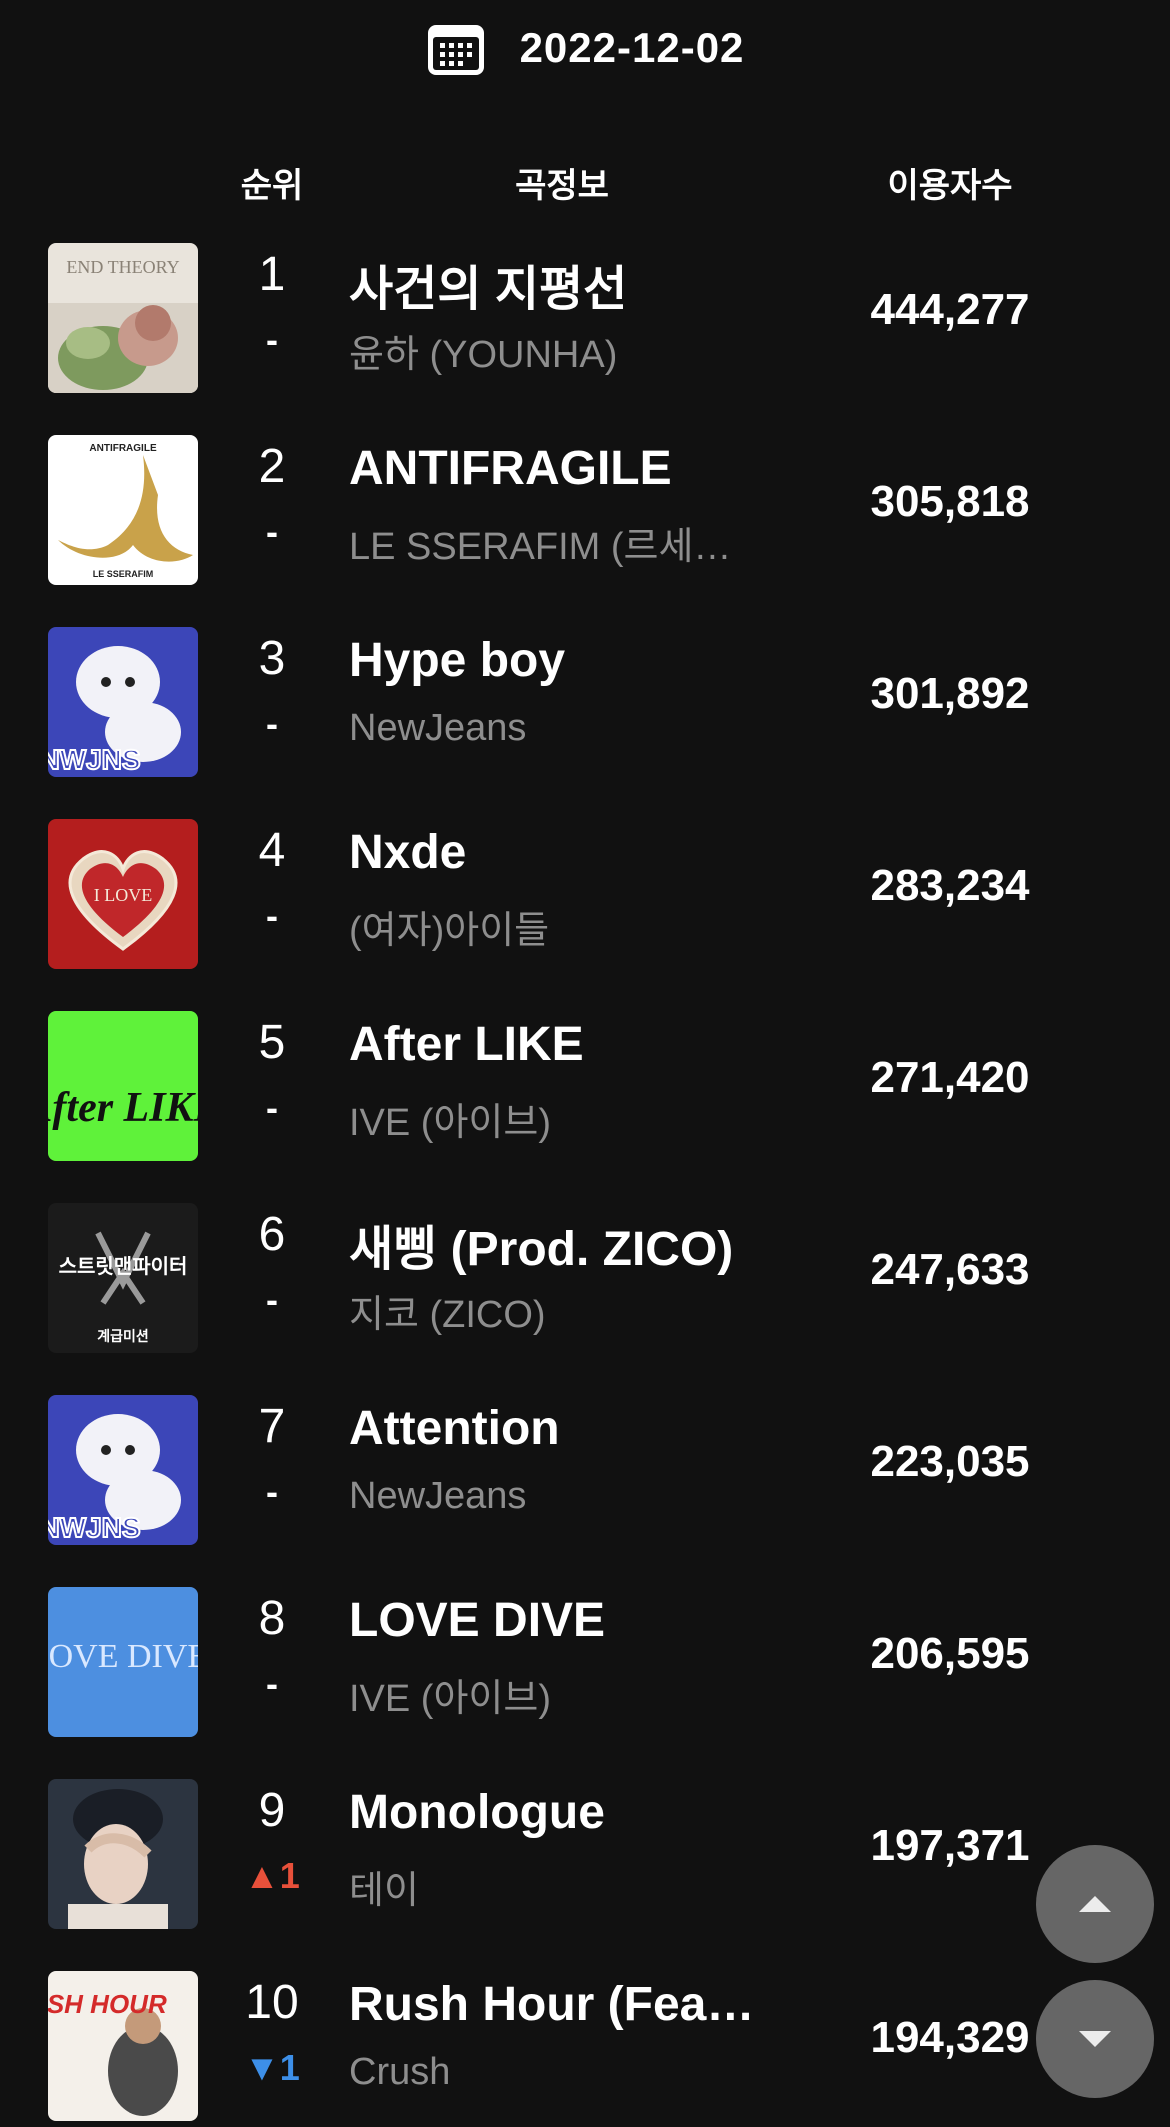  I want to click on cover-text: END THEORY, so click(122, 267).